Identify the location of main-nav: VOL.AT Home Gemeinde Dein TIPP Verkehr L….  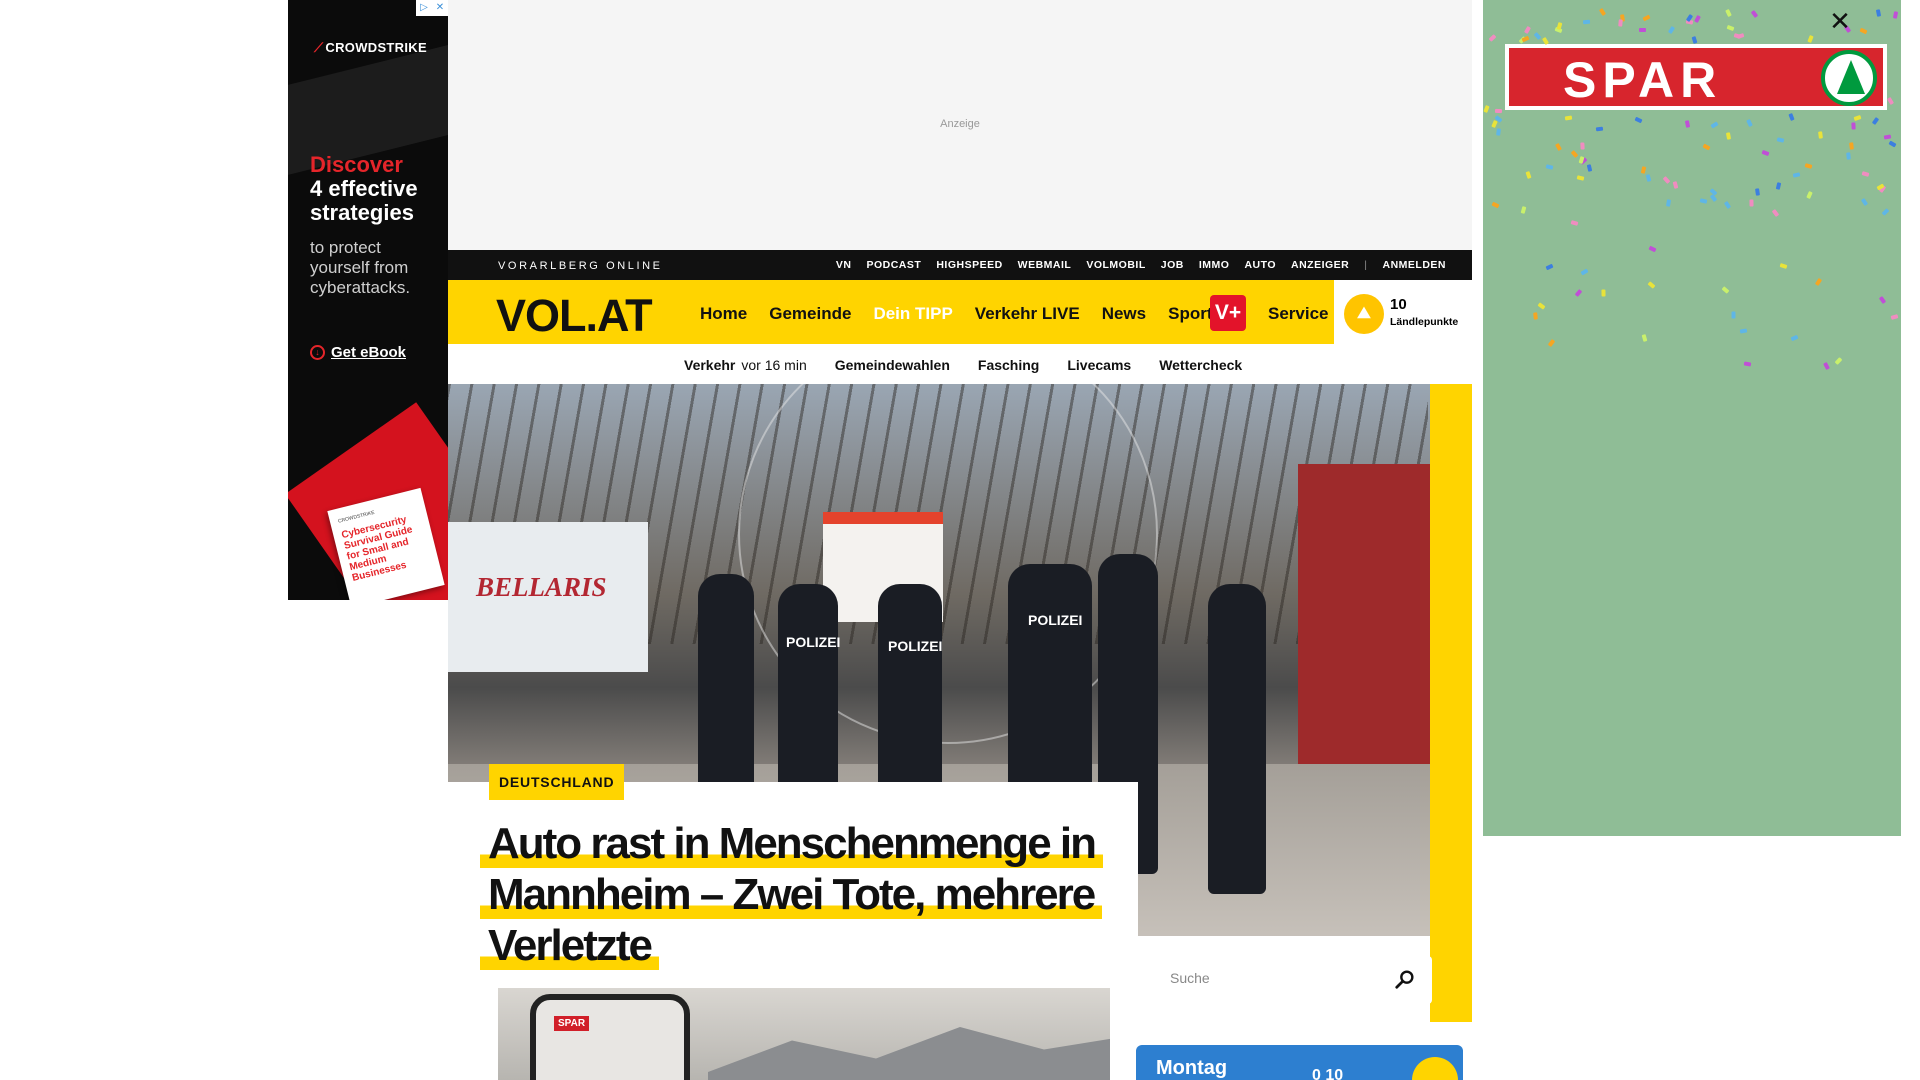
(960, 312).